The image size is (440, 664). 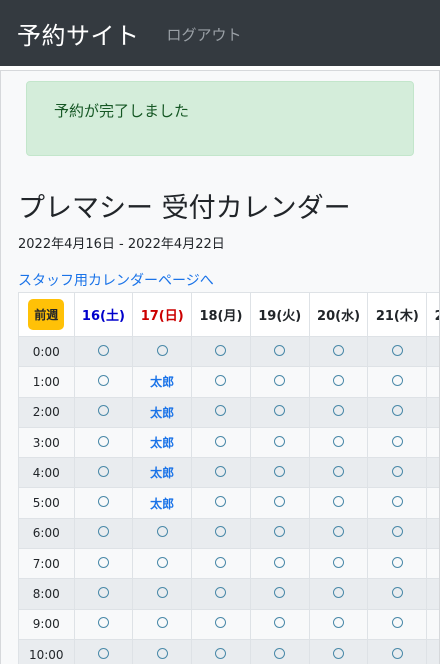 What do you see at coordinates (116, 280) in the screenshot?
I see `staff-calendar-link: スタッフ用カレンダーページへ` at bounding box center [116, 280].